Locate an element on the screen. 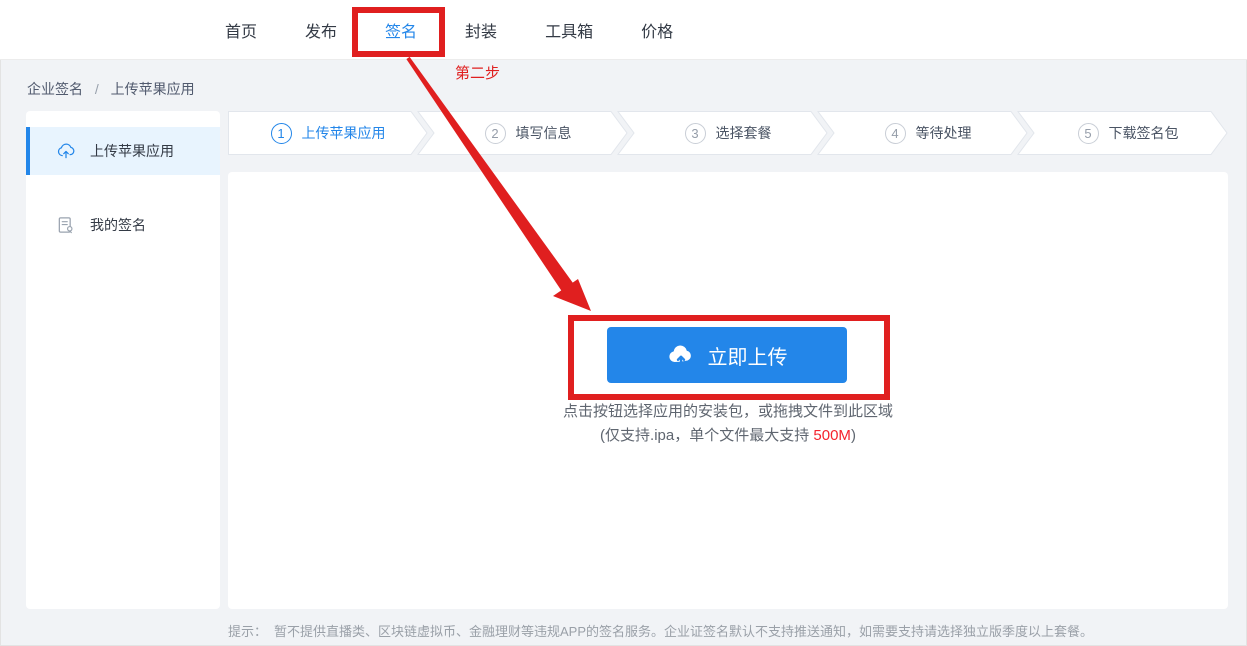 This screenshot has width=1247, height=646. nav-item-publish: 发布 is located at coordinates (321, 30).